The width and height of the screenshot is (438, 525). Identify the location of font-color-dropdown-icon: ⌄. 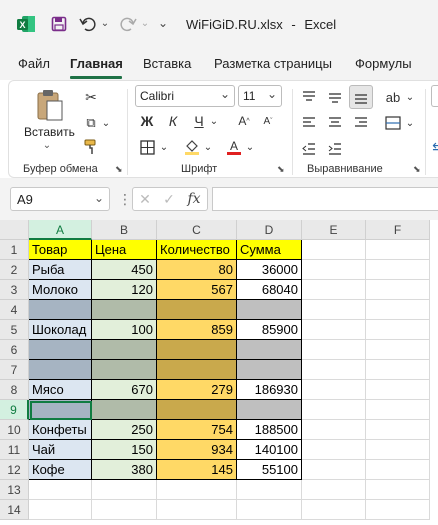
(250, 147).